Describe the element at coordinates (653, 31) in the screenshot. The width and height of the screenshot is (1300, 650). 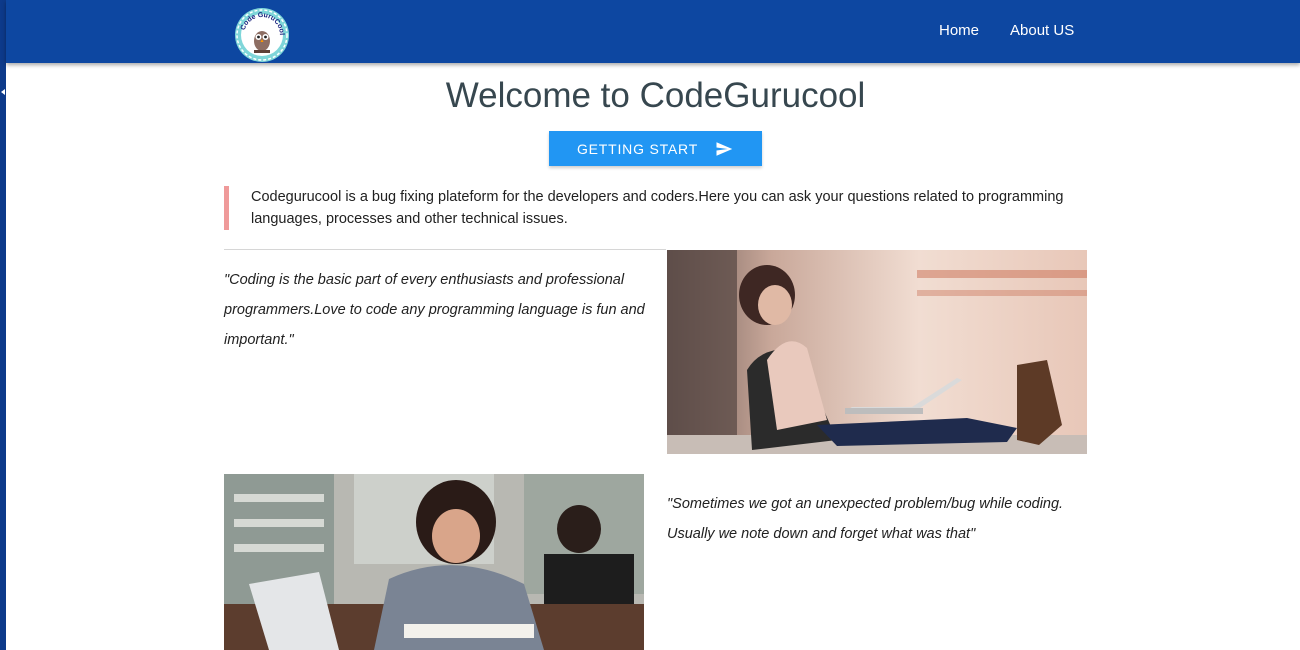
I see `top-navbar: Code GuruCool Home About US` at that location.